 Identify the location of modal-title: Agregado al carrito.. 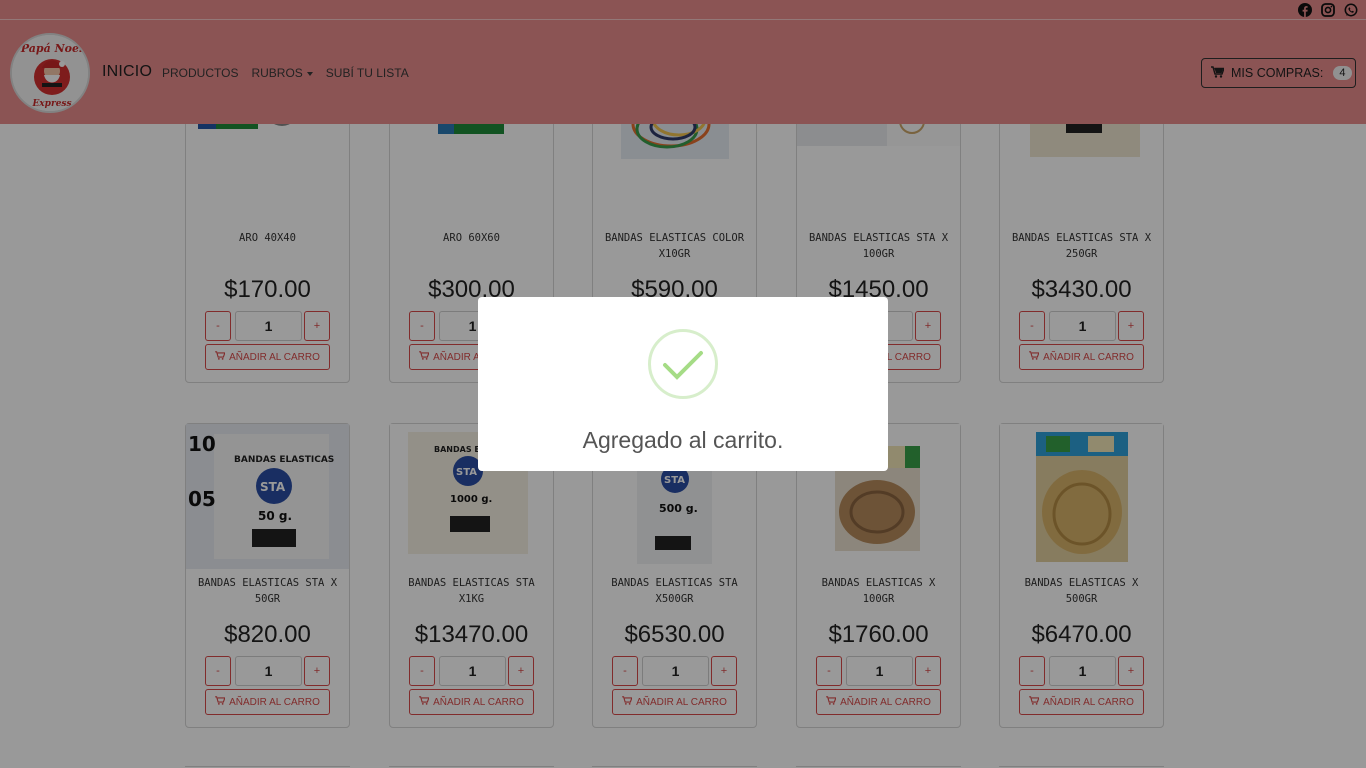
(683, 440).